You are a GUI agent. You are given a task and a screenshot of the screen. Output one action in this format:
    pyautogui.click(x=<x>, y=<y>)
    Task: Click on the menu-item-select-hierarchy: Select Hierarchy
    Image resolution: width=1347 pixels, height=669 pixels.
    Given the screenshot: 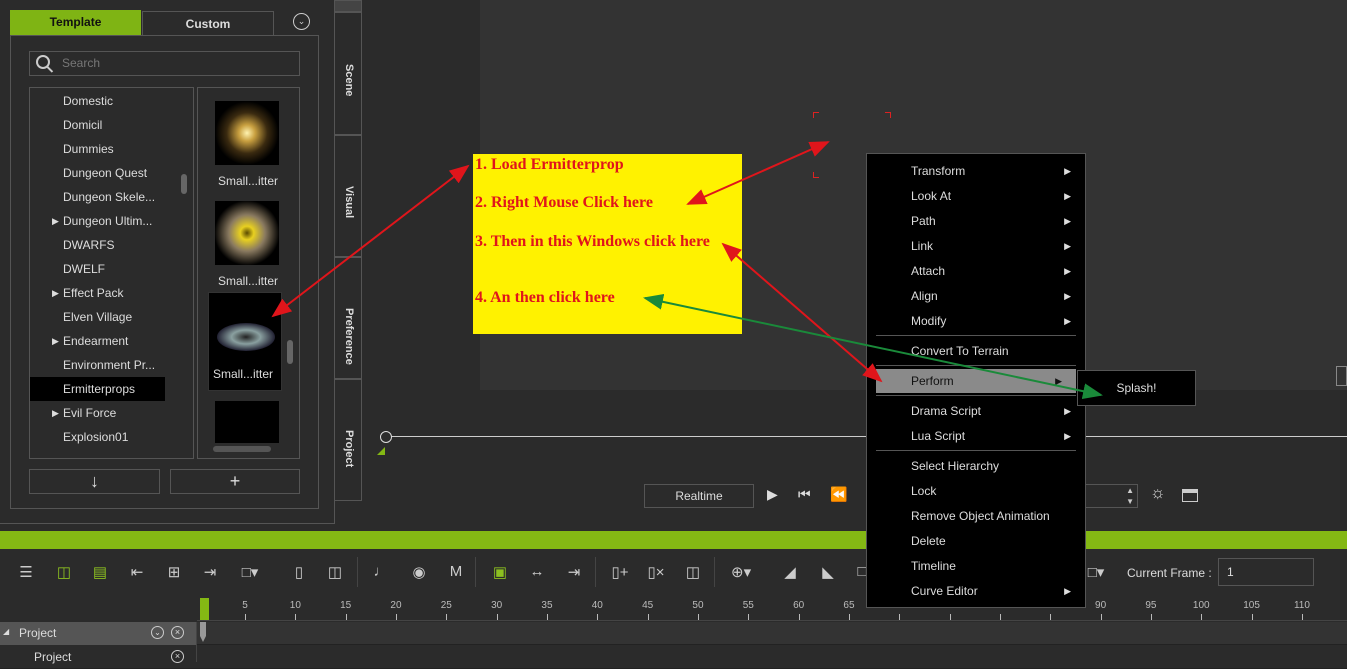 What is the action you would take?
    pyautogui.click(x=976, y=466)
    